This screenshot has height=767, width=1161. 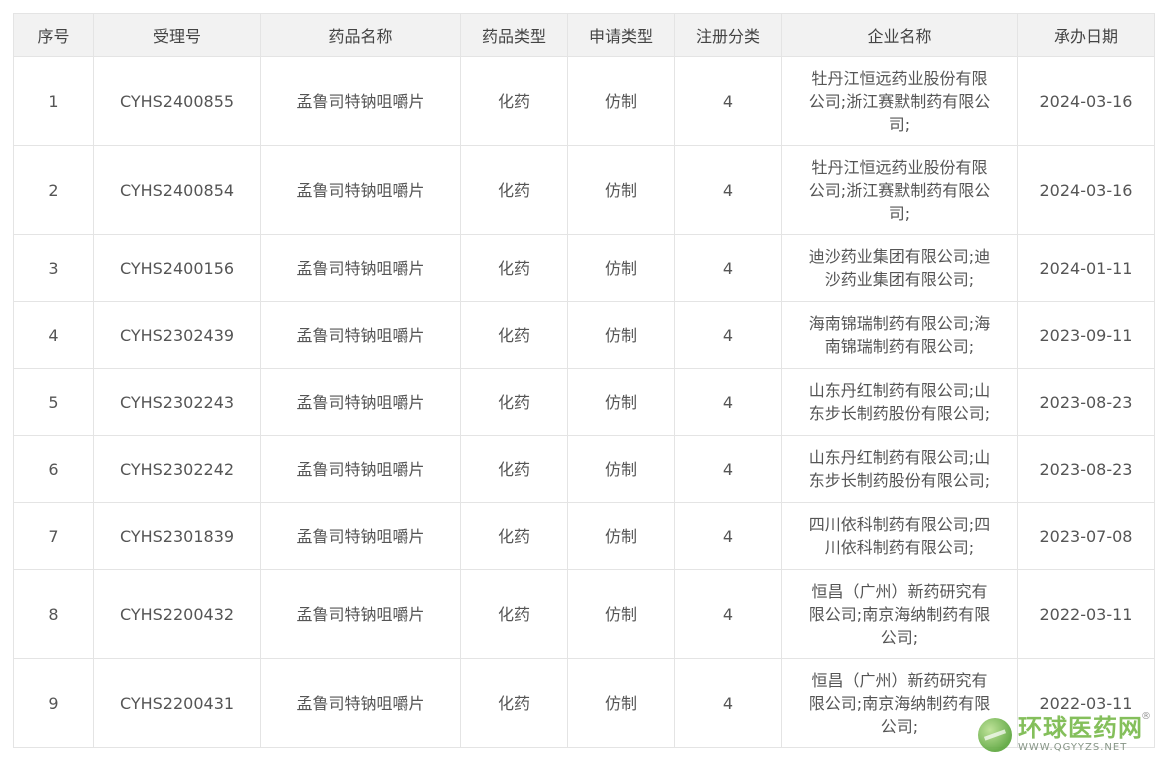 What do you see at coordinates (53, 469) in the screenshot?
I see `cell-index: 6` at bounding box center [53, 469].